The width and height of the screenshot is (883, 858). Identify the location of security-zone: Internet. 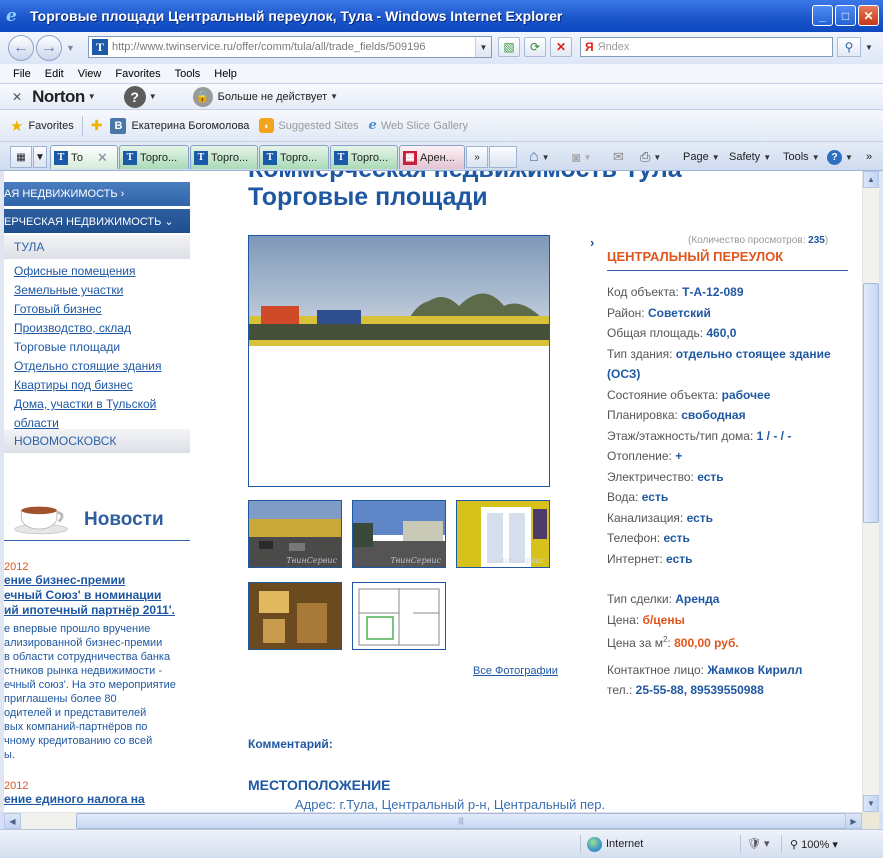
(624, 844).